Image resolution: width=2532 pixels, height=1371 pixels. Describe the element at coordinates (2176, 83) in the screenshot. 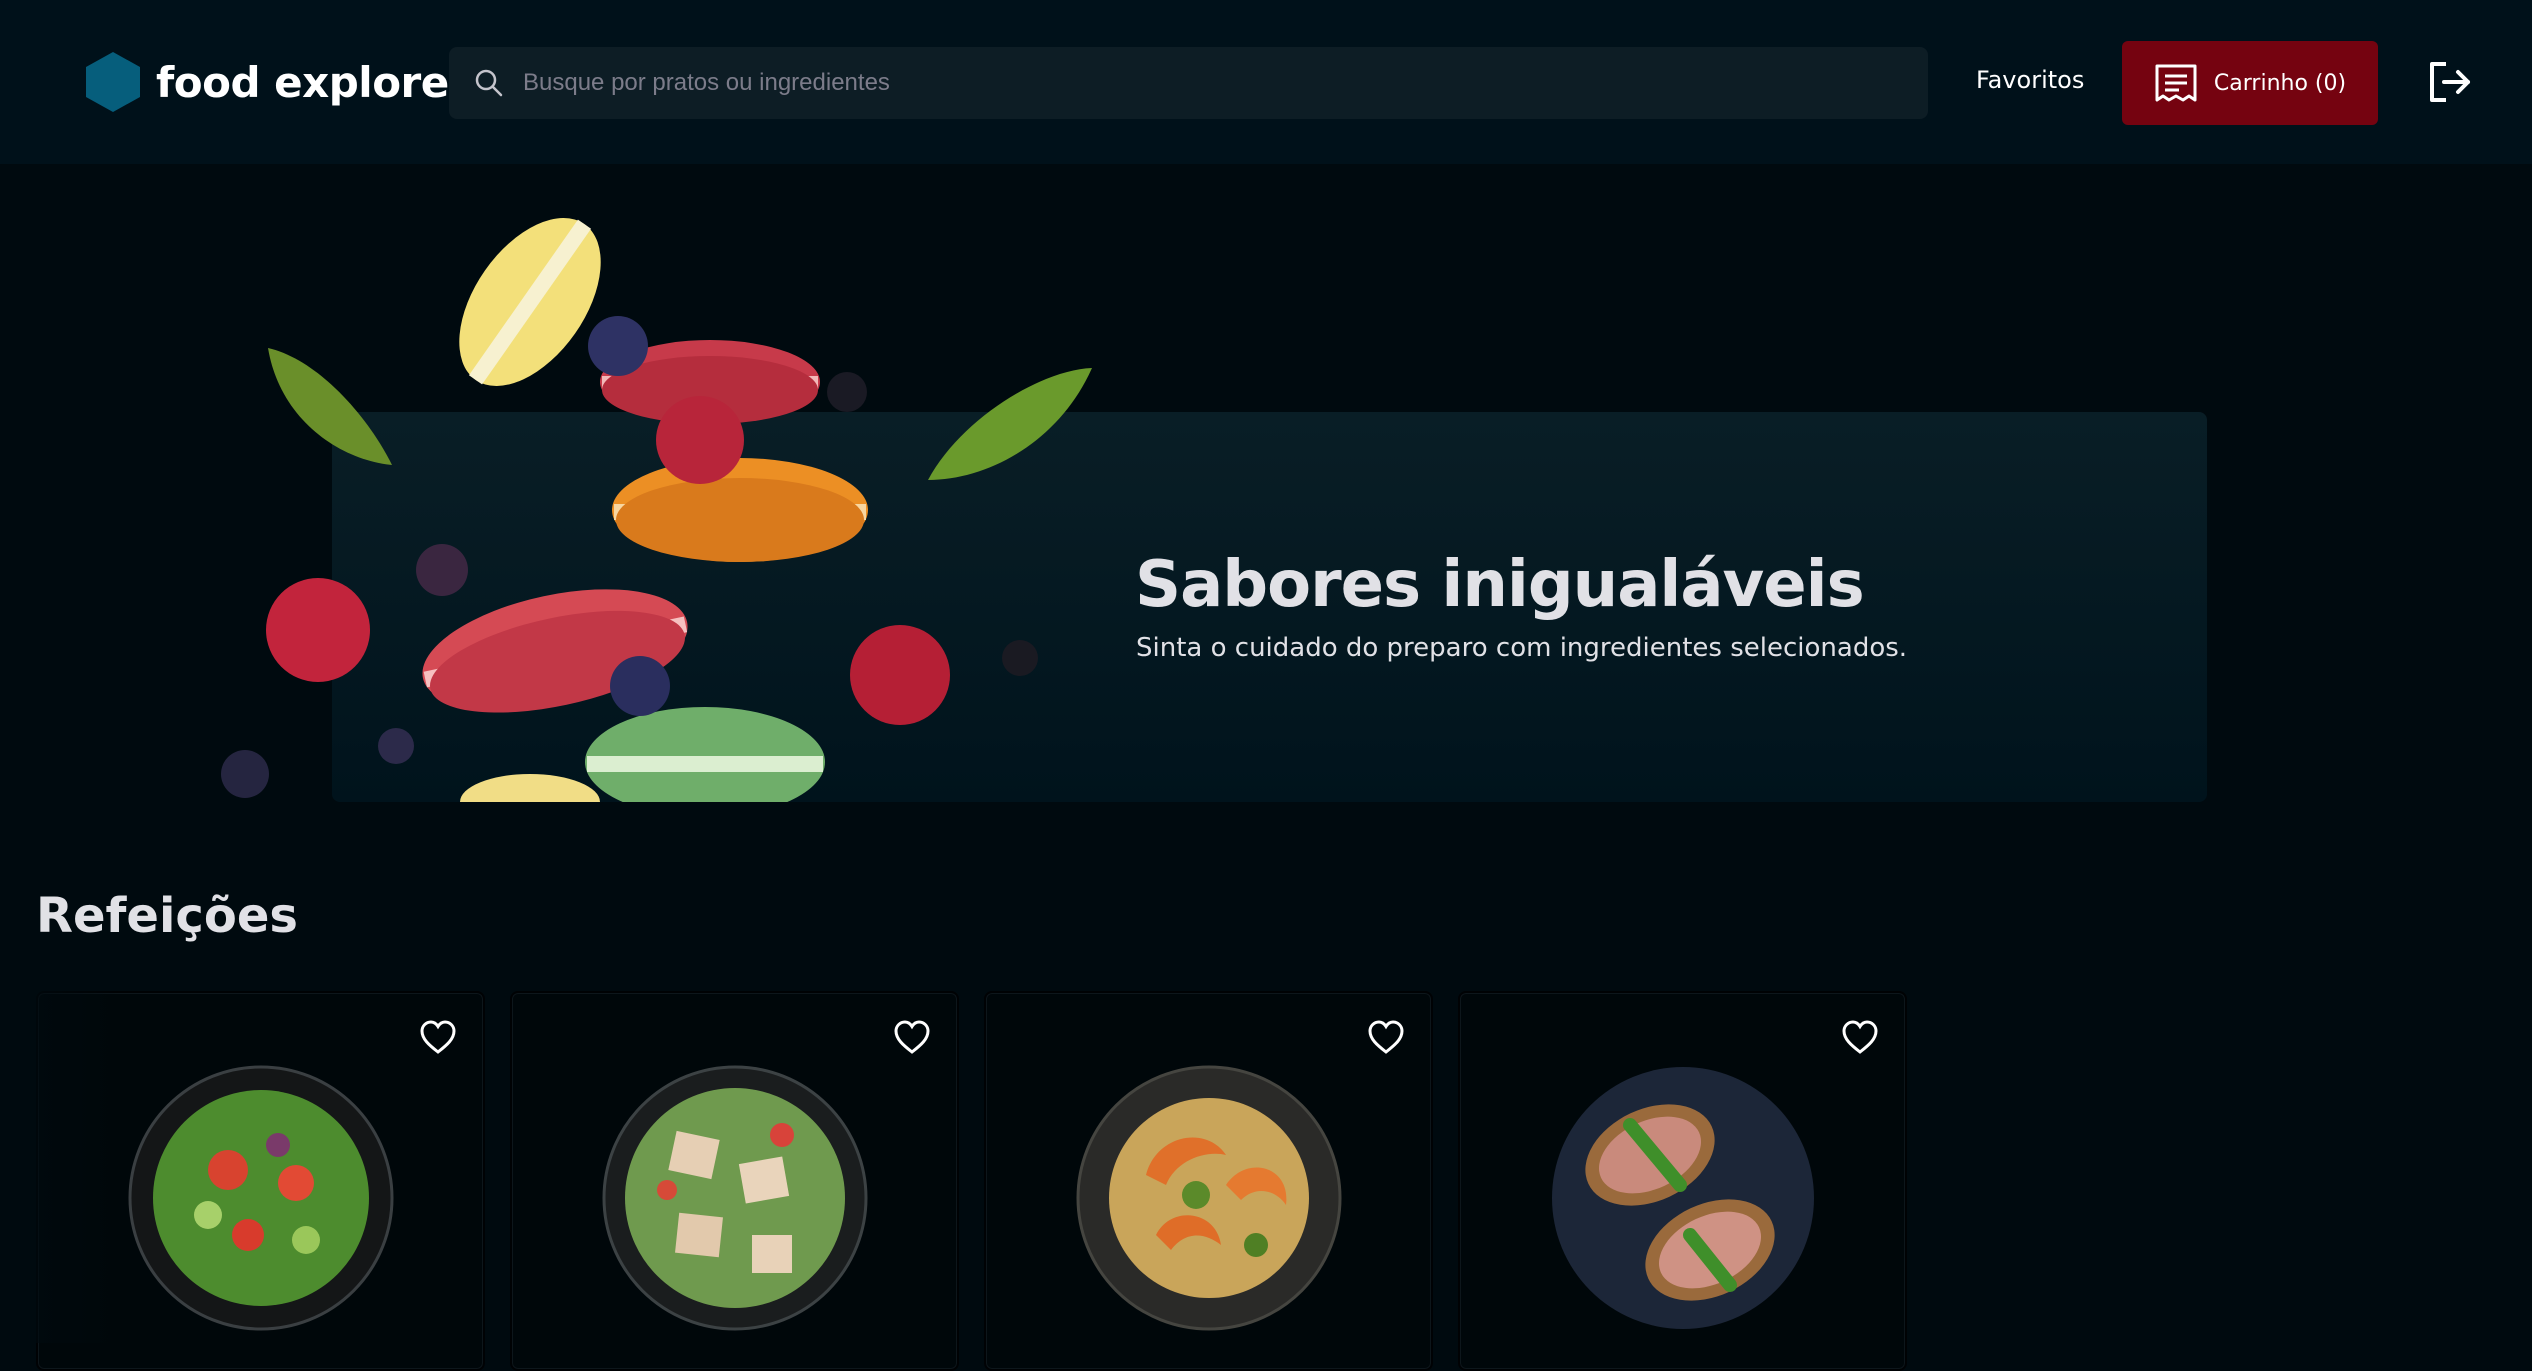

I see `receipt-icon` at that location.